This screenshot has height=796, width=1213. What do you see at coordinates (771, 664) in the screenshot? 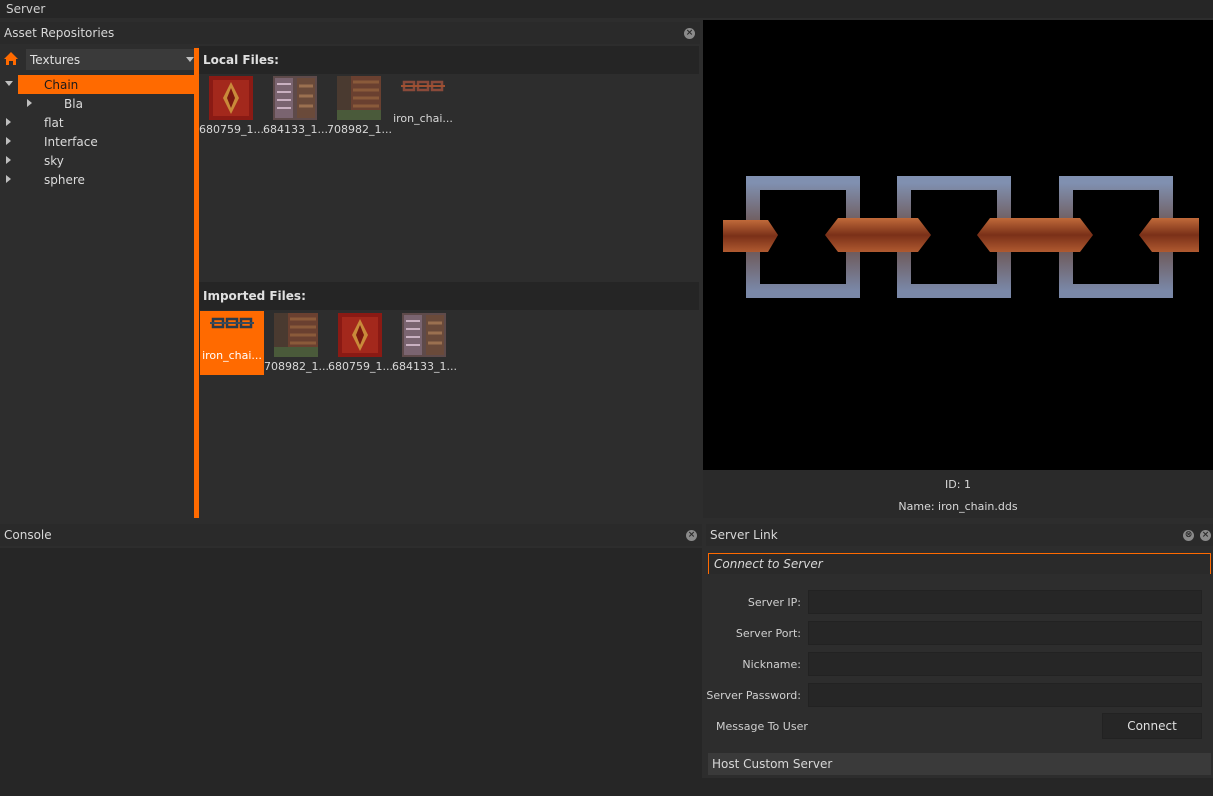
I see `nickname-label: Nickname:` at bounding box center [771, 664].